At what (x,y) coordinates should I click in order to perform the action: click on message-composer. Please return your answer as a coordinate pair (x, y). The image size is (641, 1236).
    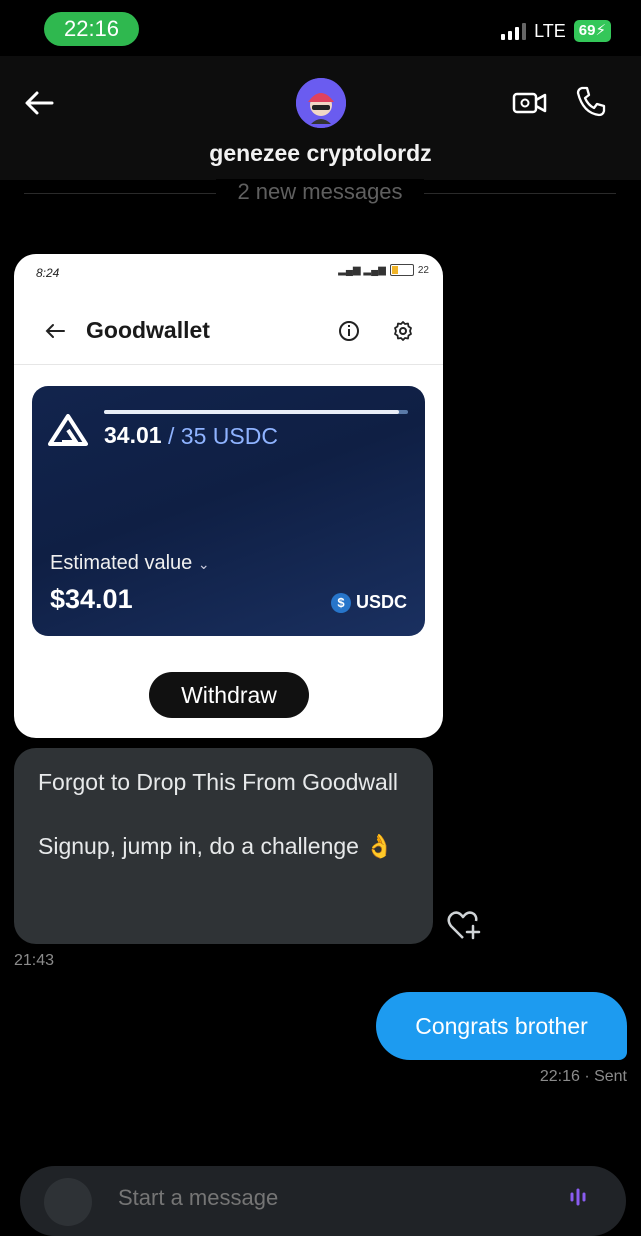
    Looking at the image, I should click on (323, 1201).